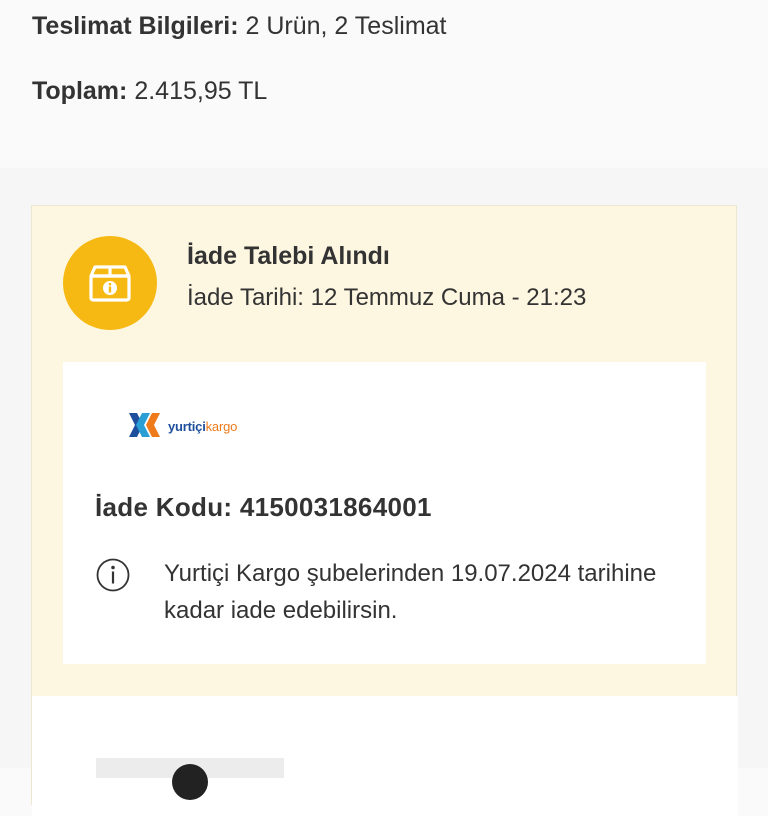  Describe the element at coordinates (190, 782) in the screenshot. I see `product-image-content` at that location.